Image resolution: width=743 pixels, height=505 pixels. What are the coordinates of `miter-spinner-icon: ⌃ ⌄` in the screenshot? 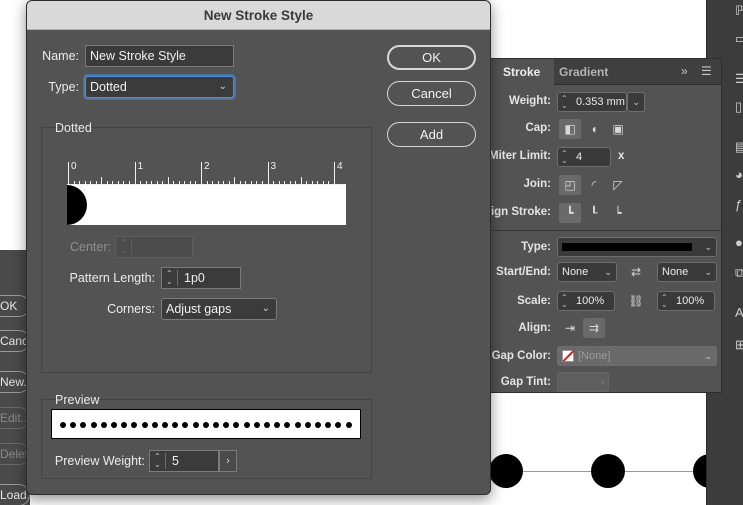 It's located at (566, 157).